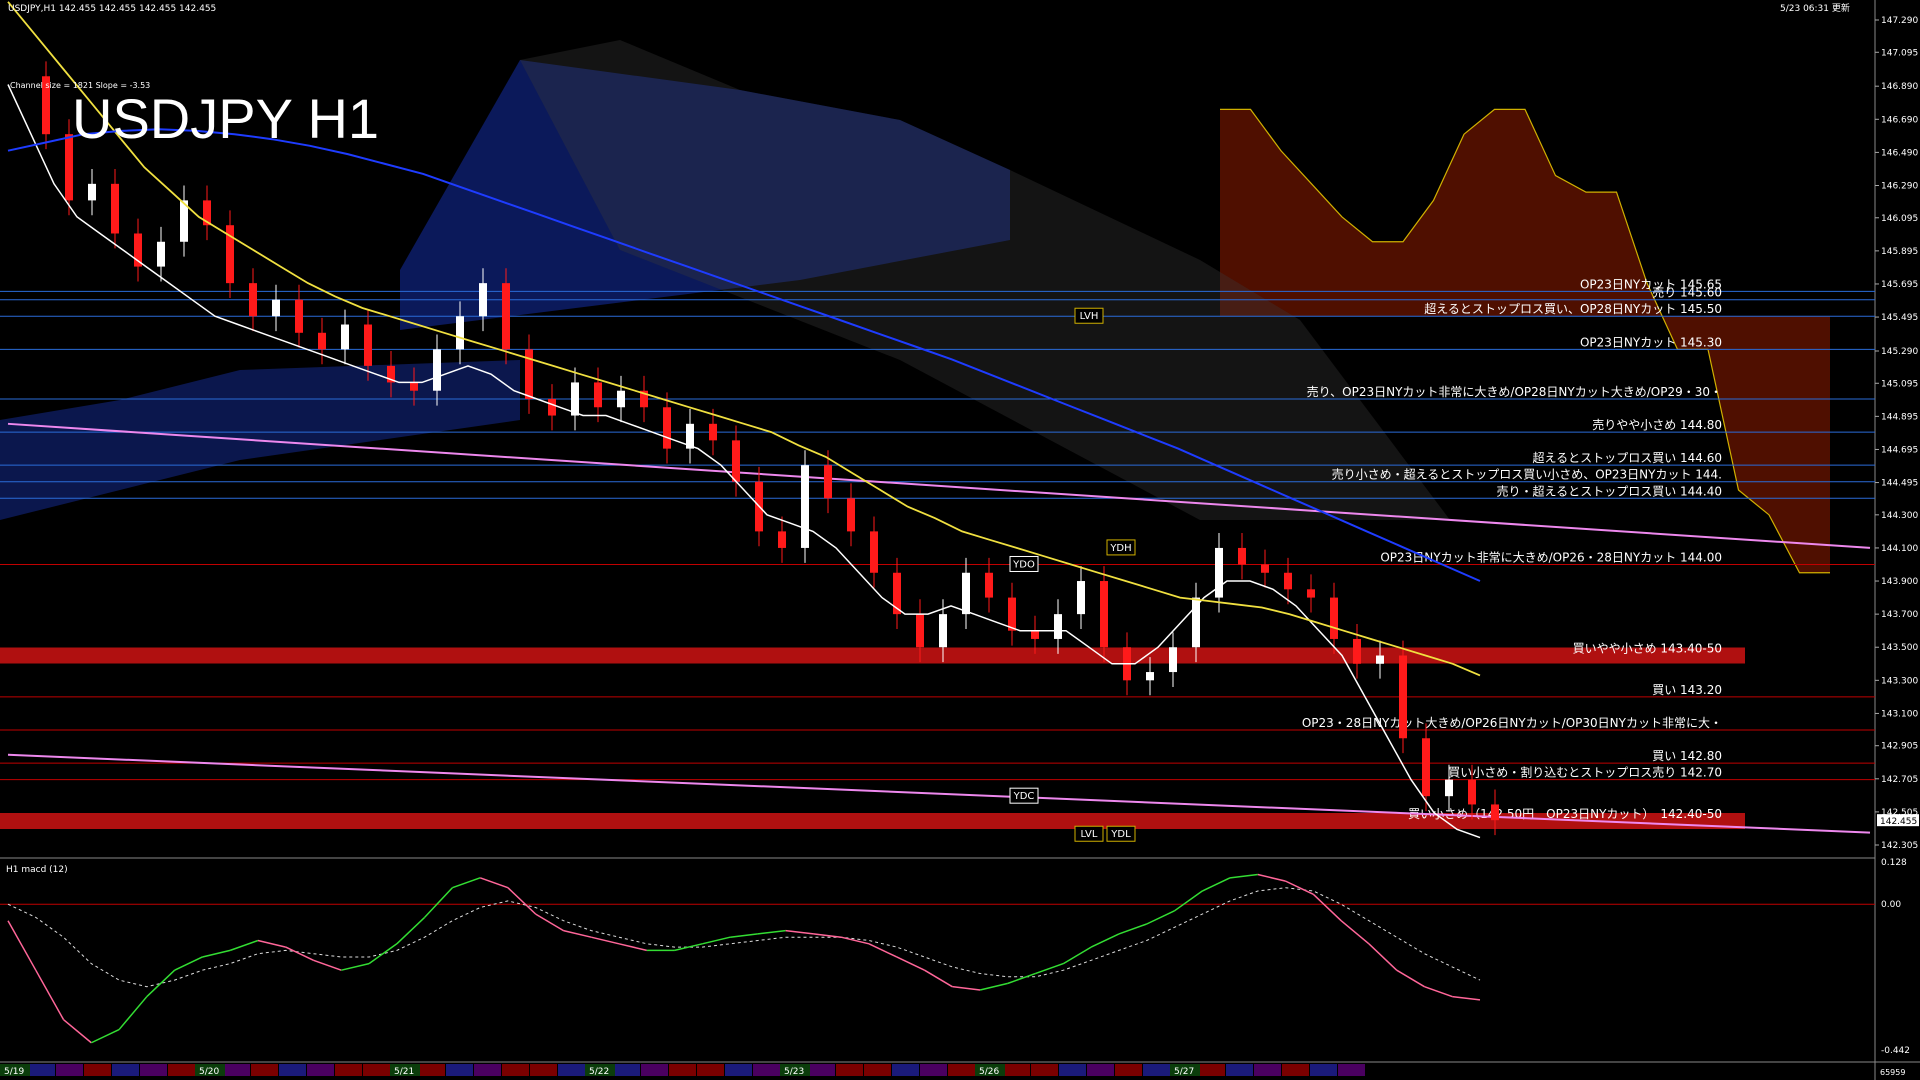 This screenshot has width=1920, height=1080. I want to click on y-tick-label: 142.905, so click(1899, 747).